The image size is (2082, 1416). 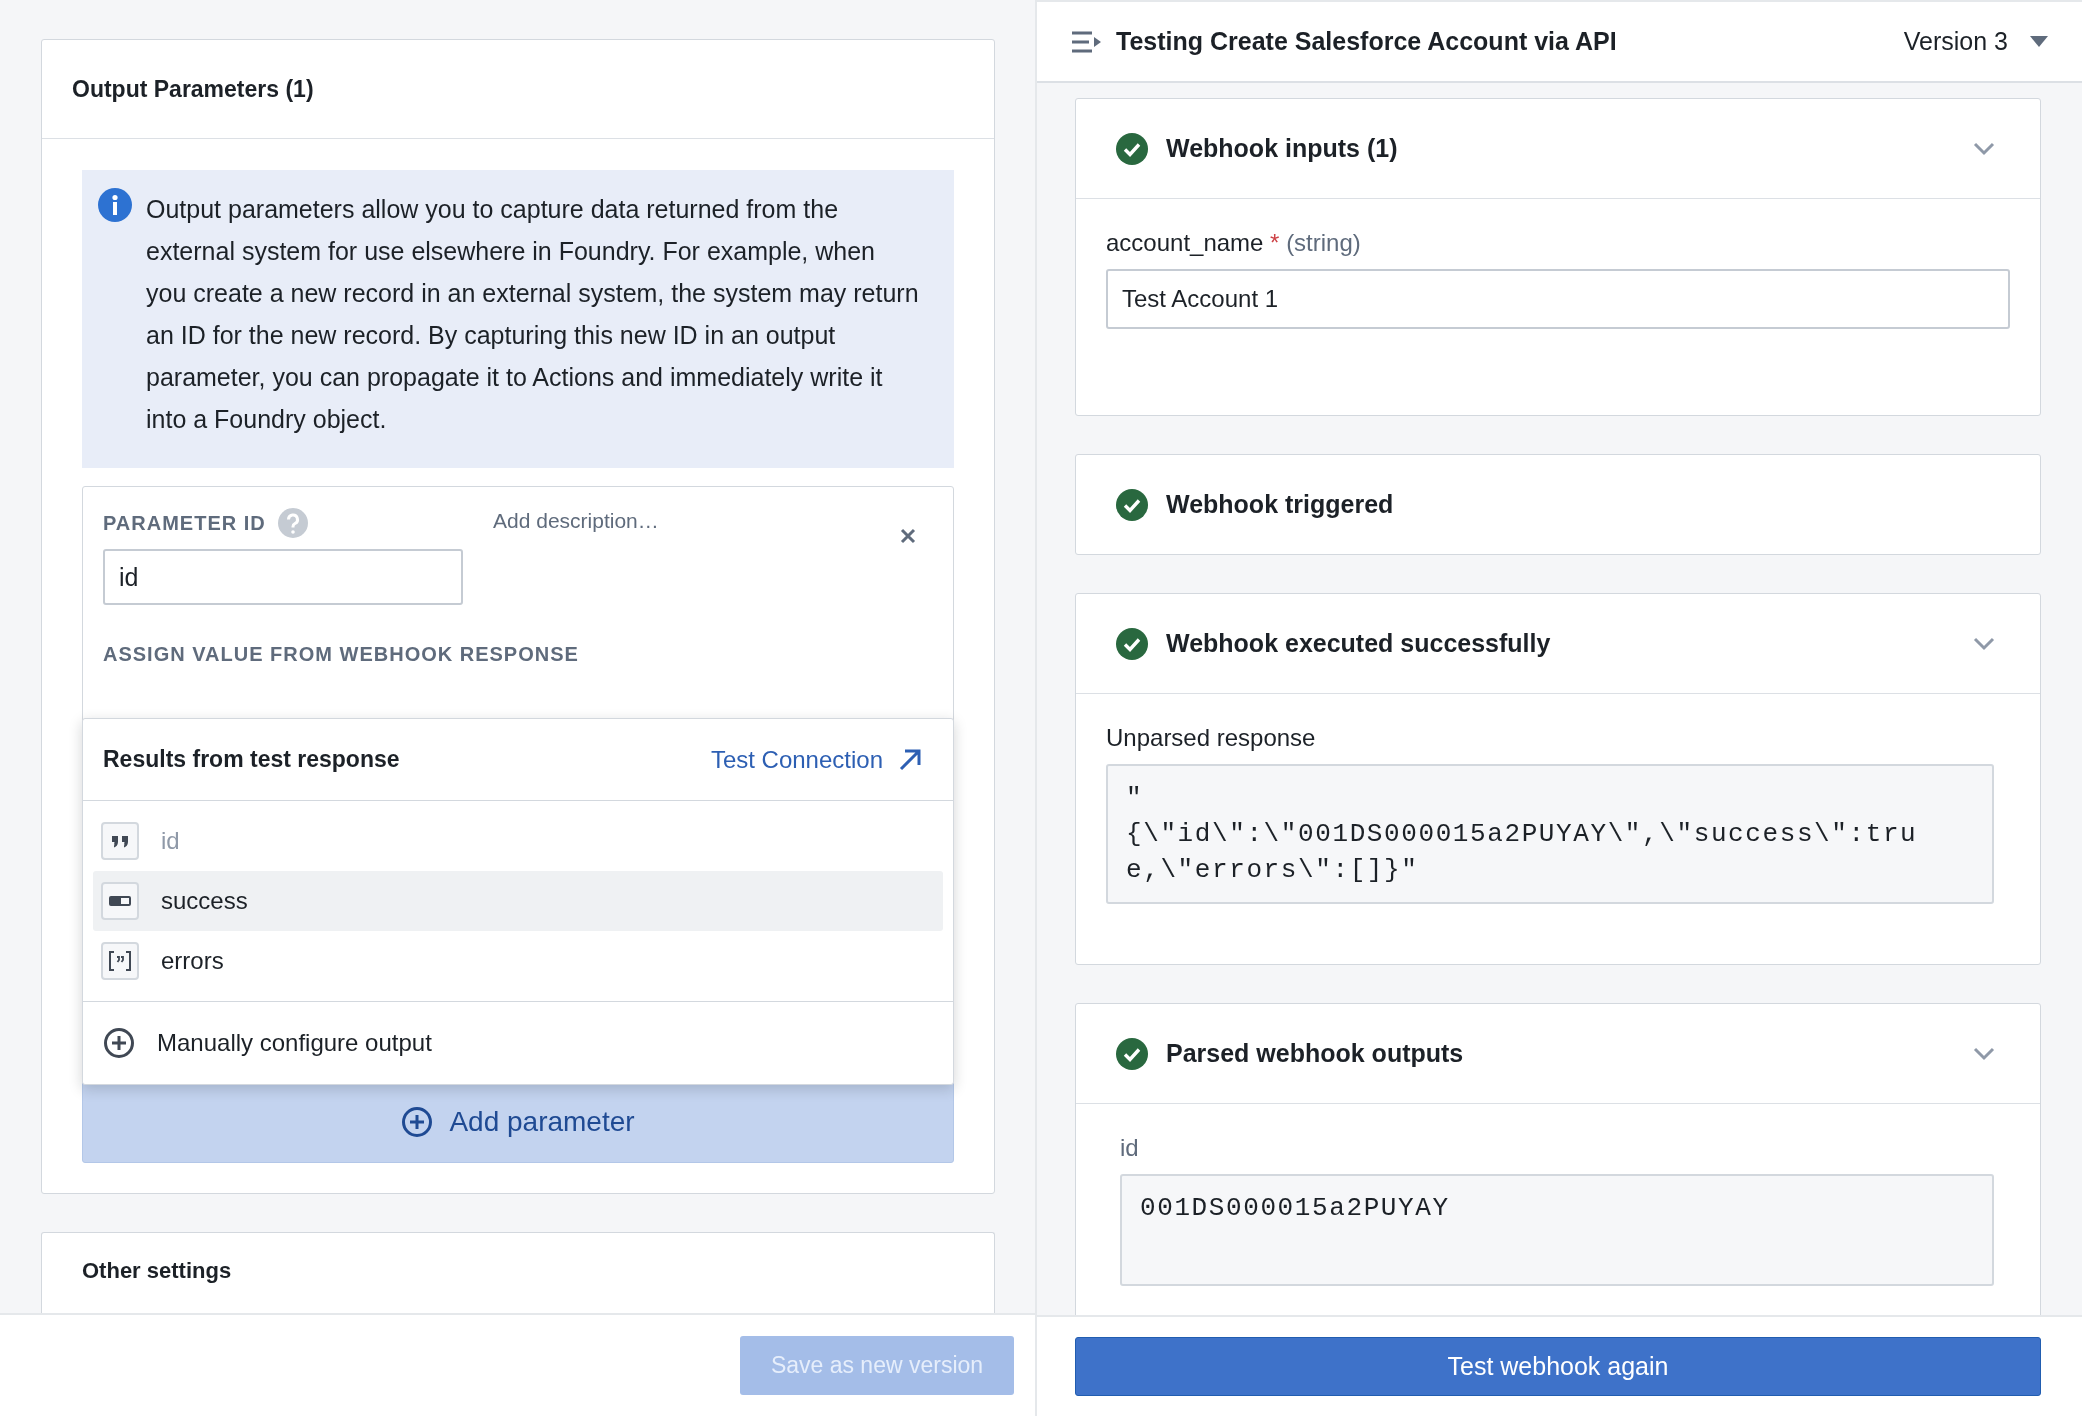 I want to click on account-name-field: Test Account 1, so click(x=1558, y=299).